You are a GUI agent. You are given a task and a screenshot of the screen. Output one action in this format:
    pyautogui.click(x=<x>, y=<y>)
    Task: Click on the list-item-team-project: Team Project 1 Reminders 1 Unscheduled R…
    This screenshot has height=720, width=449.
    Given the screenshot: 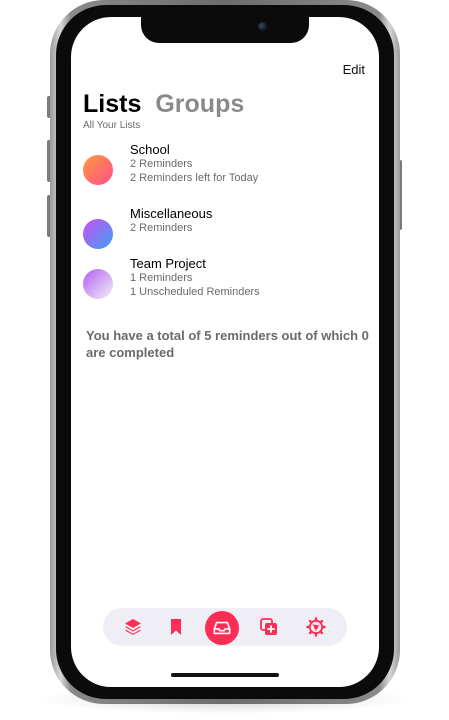 What is the action you would take?
    pyautogui.click(x=228, y=278)
    